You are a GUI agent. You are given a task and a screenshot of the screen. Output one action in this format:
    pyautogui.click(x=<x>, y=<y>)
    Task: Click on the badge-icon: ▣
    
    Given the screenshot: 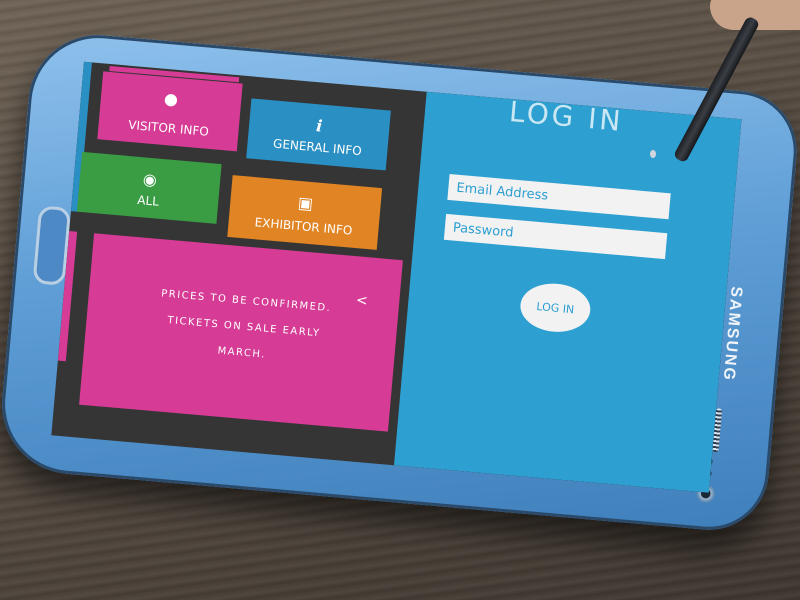 What is the action you would take?
    pyautogui.click(x=305, y=203)
    